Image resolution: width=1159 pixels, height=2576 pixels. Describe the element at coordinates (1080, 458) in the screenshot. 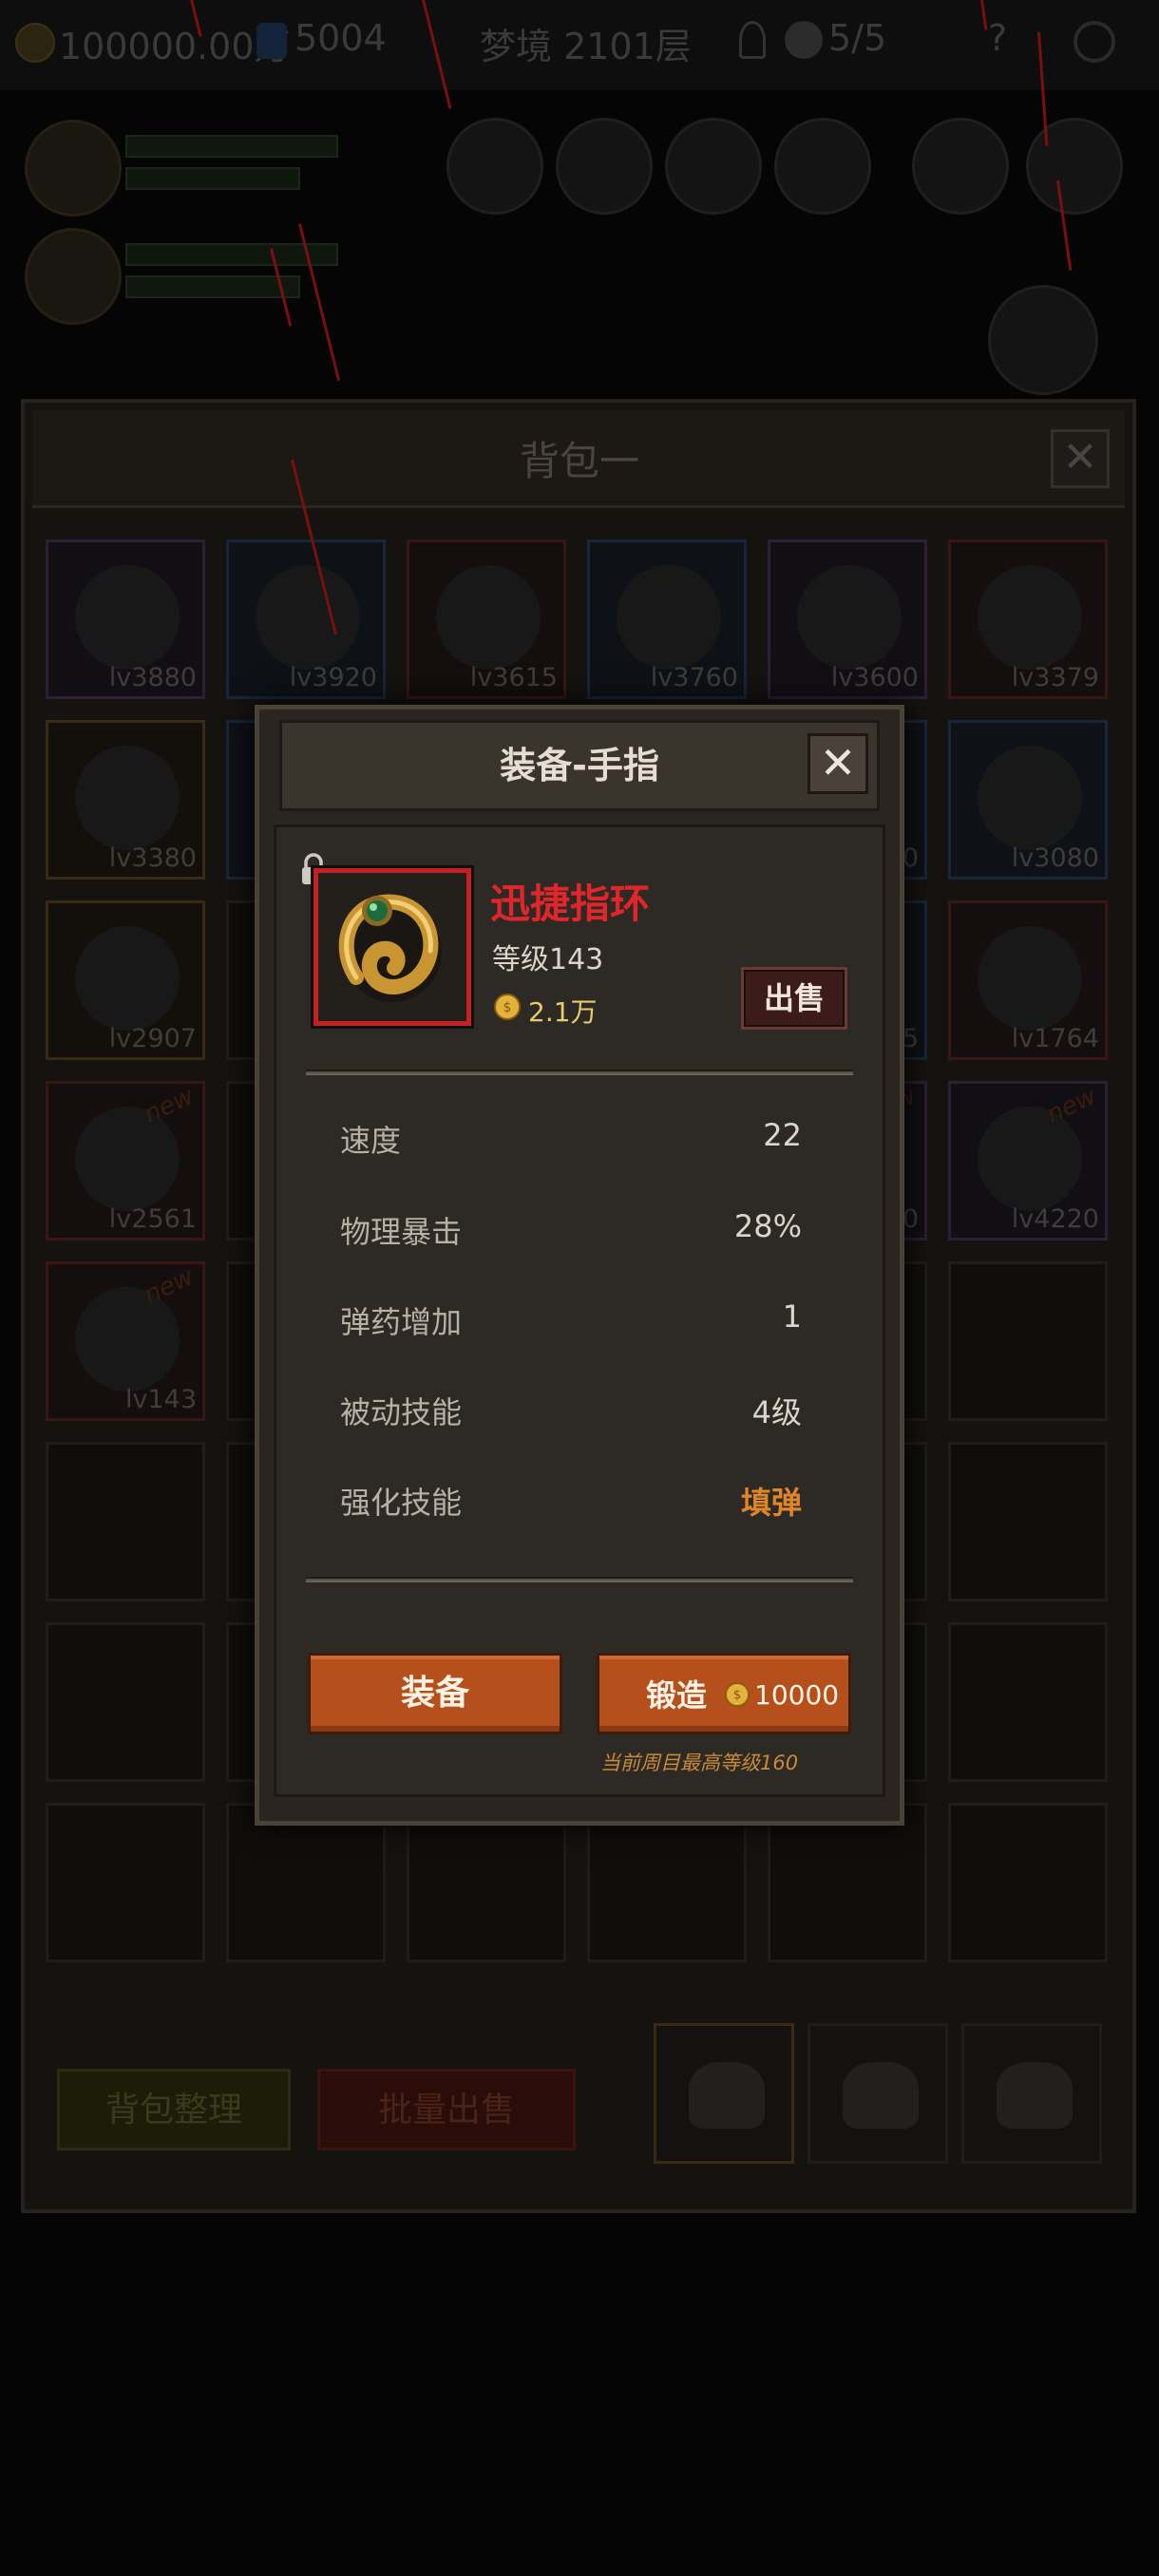

I see `bag-close-button: ✕` at that location.